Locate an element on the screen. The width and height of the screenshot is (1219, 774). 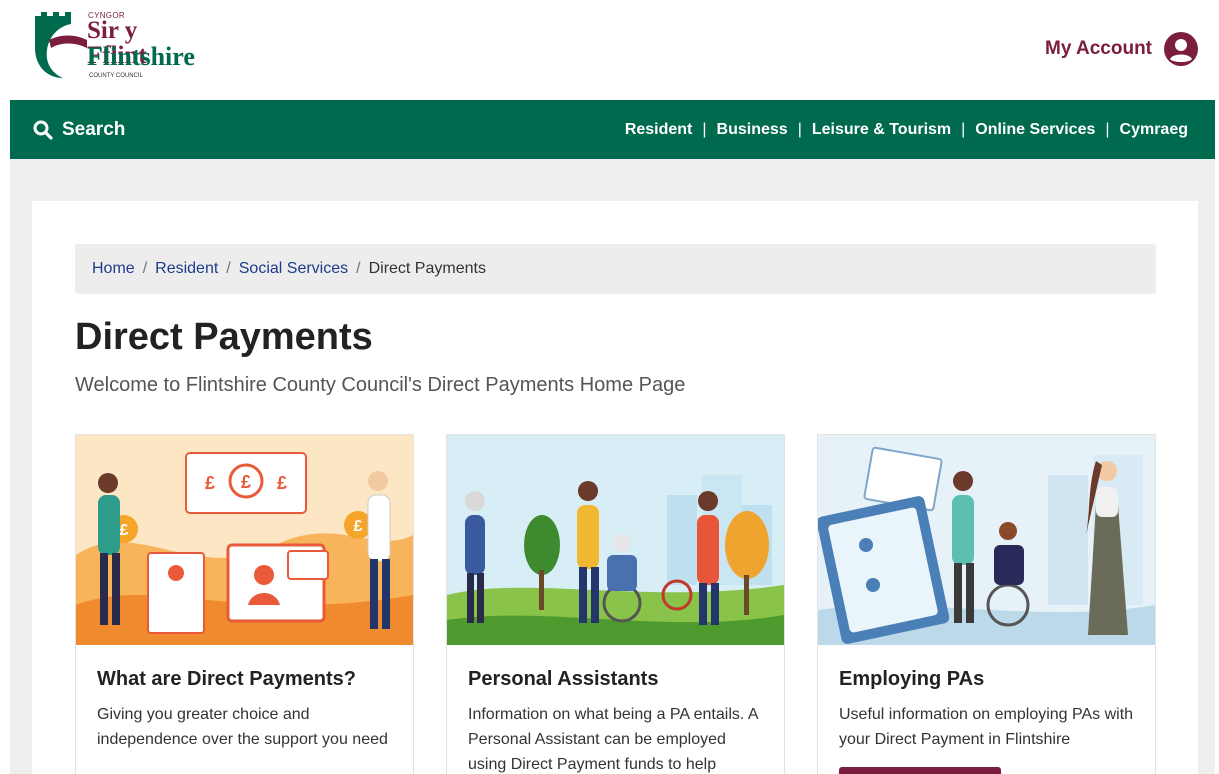
direct-payments-illustration: £ £ £ £ £ is located at coordinates (244, 540).